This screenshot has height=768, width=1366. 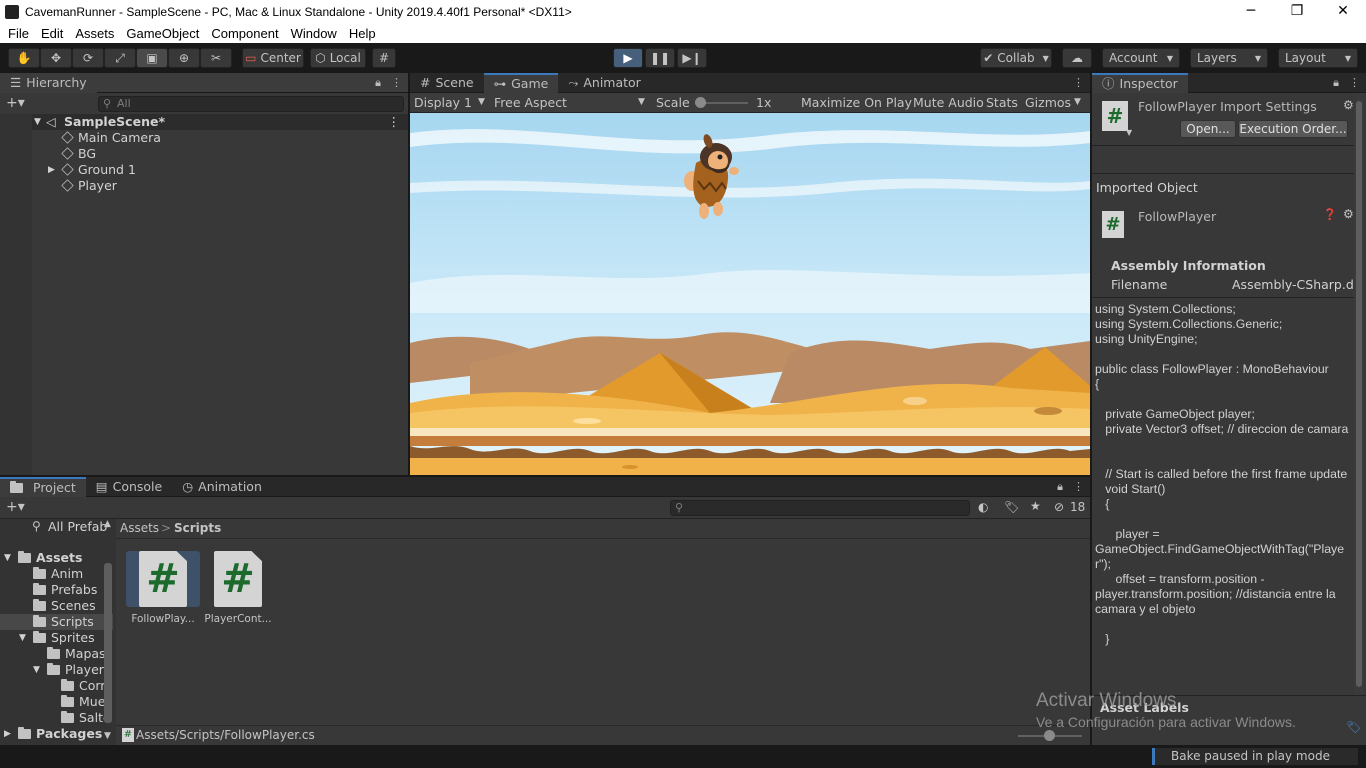 I want to click on close-button: ✕, so click(x=1343, y=11).